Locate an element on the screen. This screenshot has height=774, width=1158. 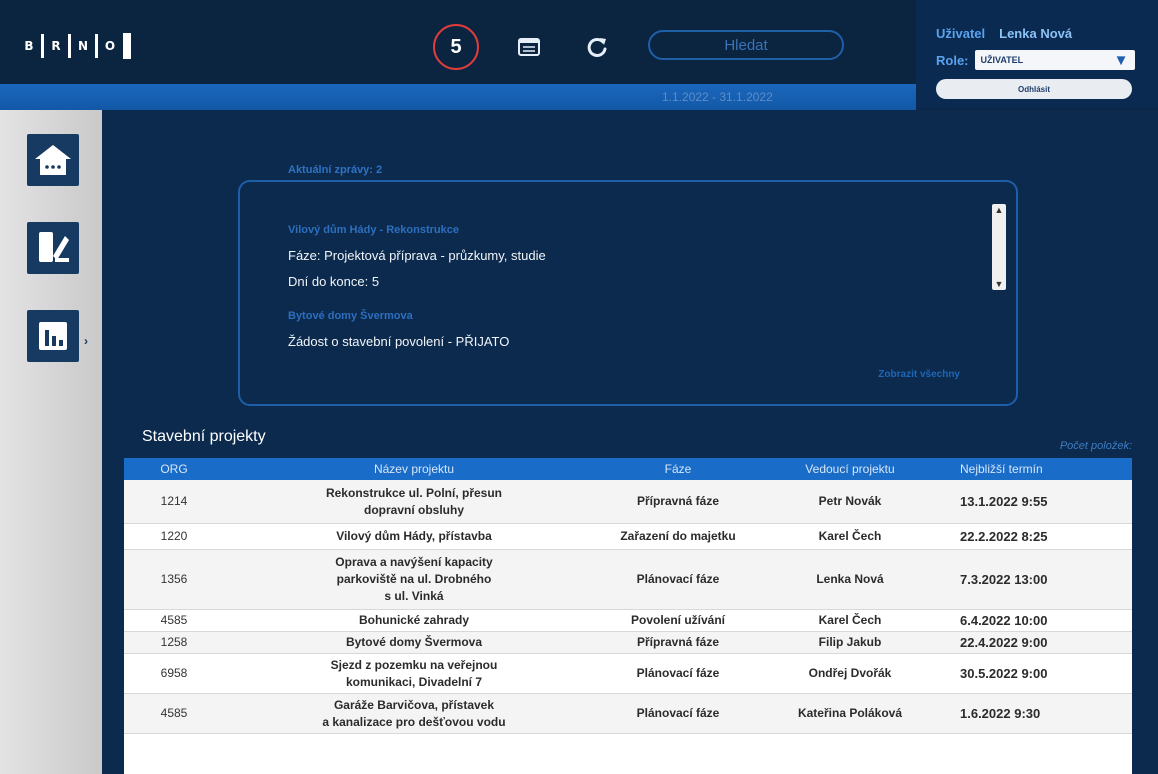
search-label: Hledat is located at coordinates (746, 45).